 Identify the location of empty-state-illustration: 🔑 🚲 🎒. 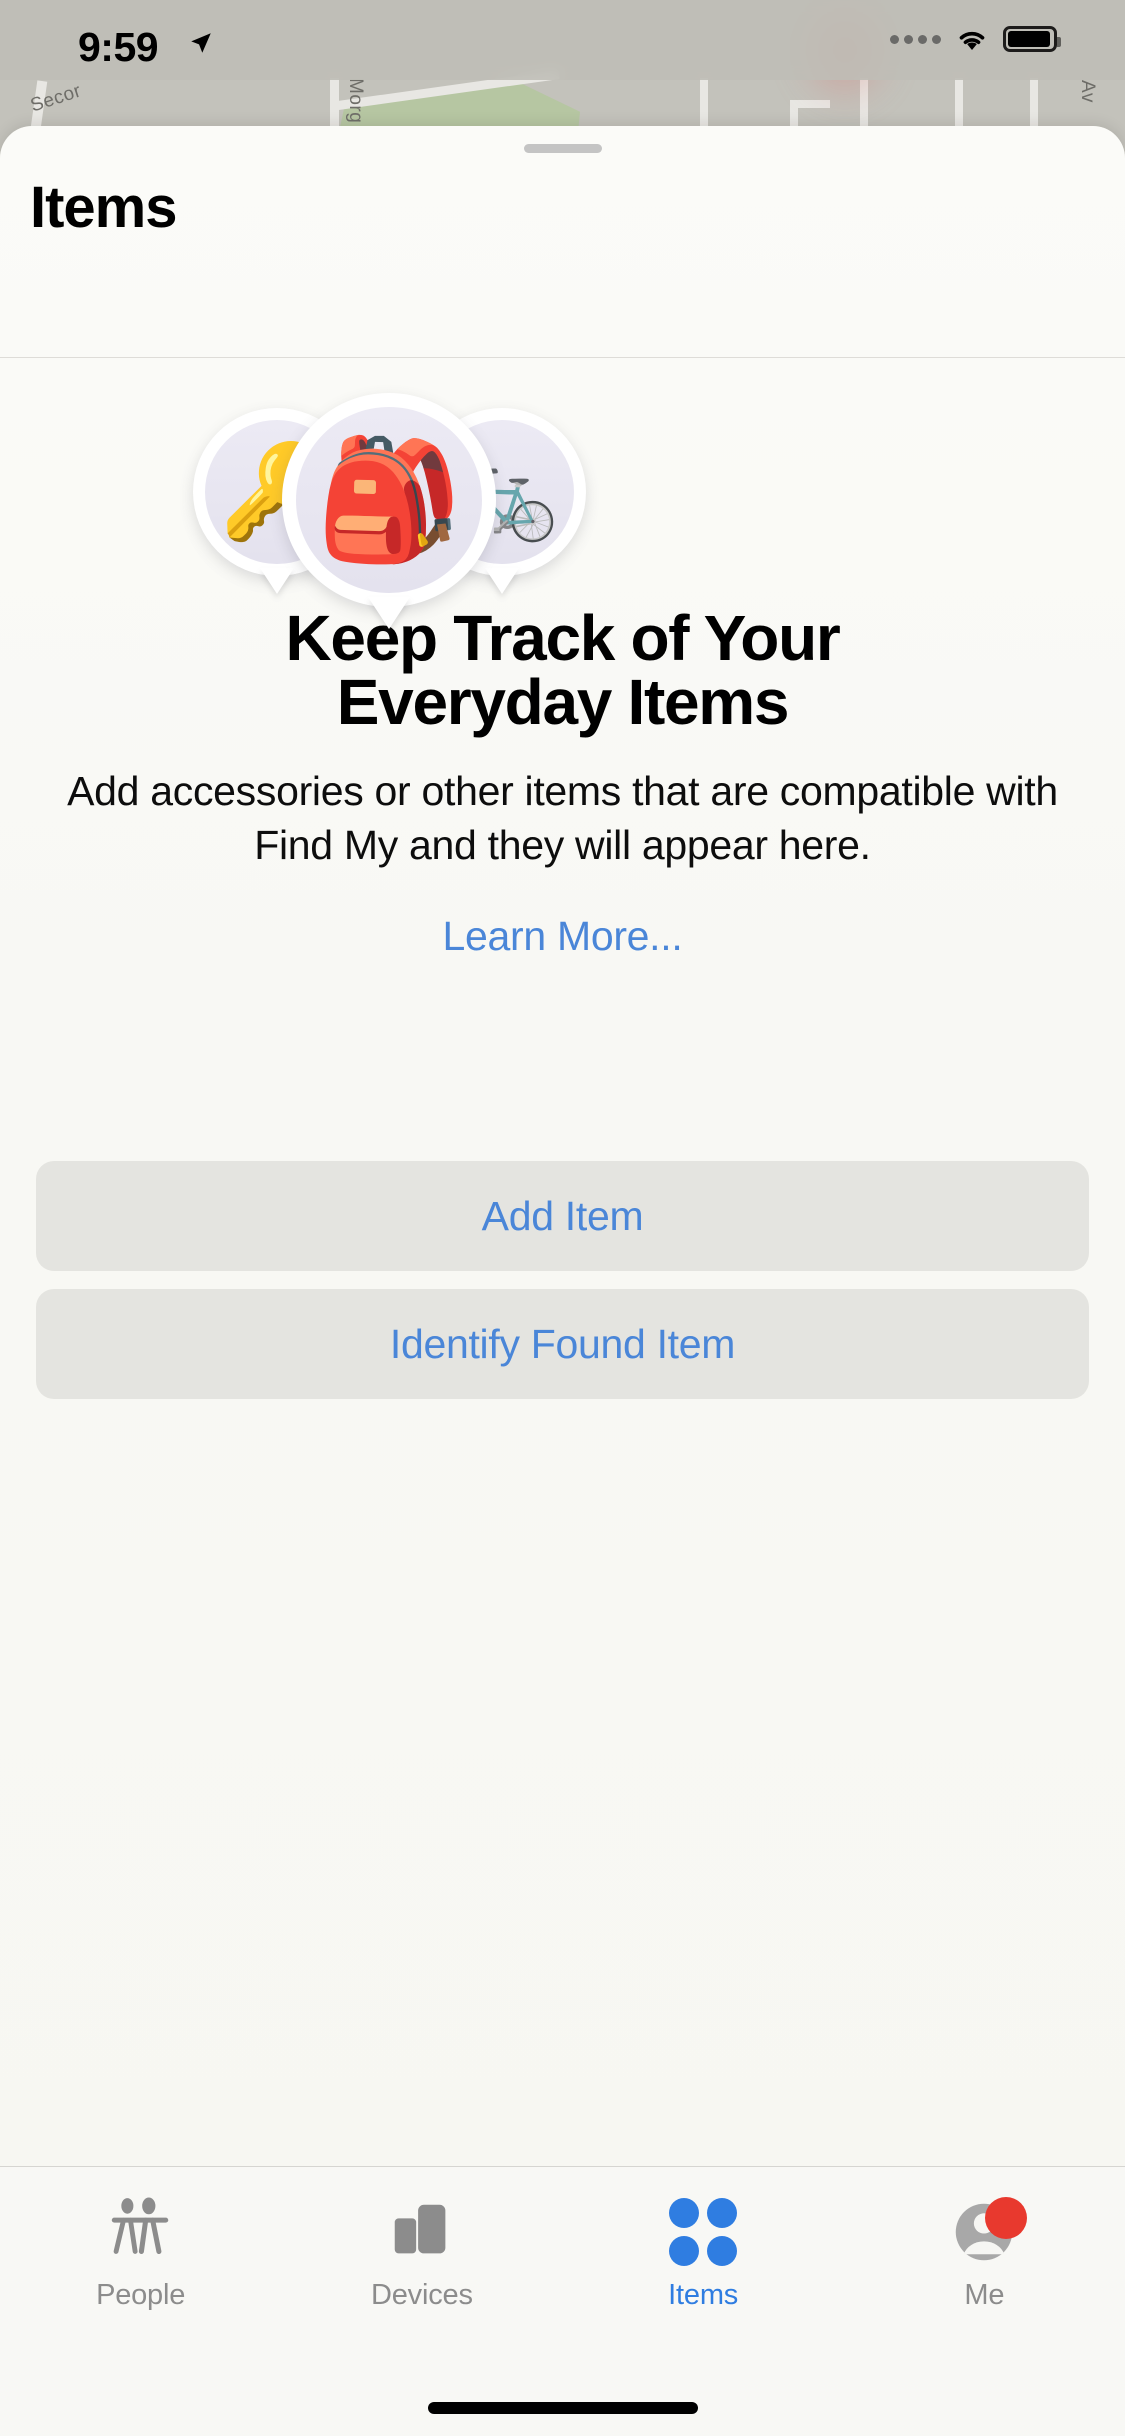
(562, 508).